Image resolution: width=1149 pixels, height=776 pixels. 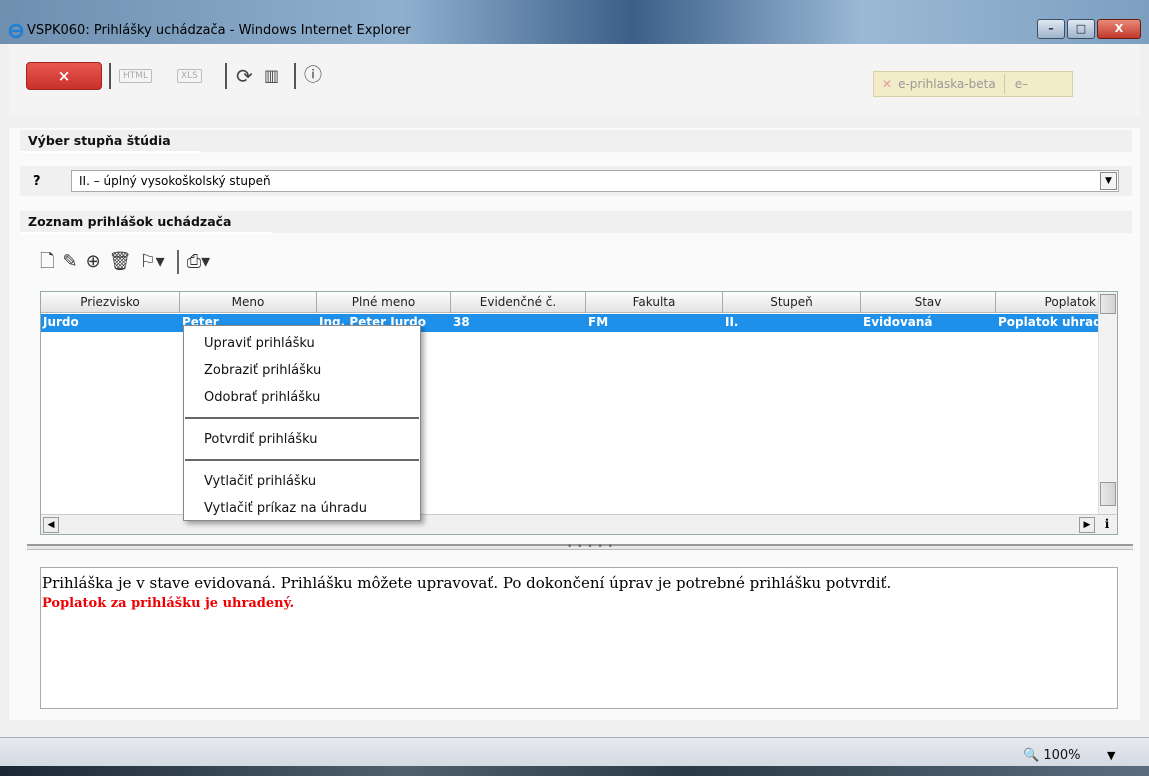 What do you see at coordinates (93, 262) in the screenshot?
I see `zoom-in-icon: ⊕` at bounding box center [93, 262].